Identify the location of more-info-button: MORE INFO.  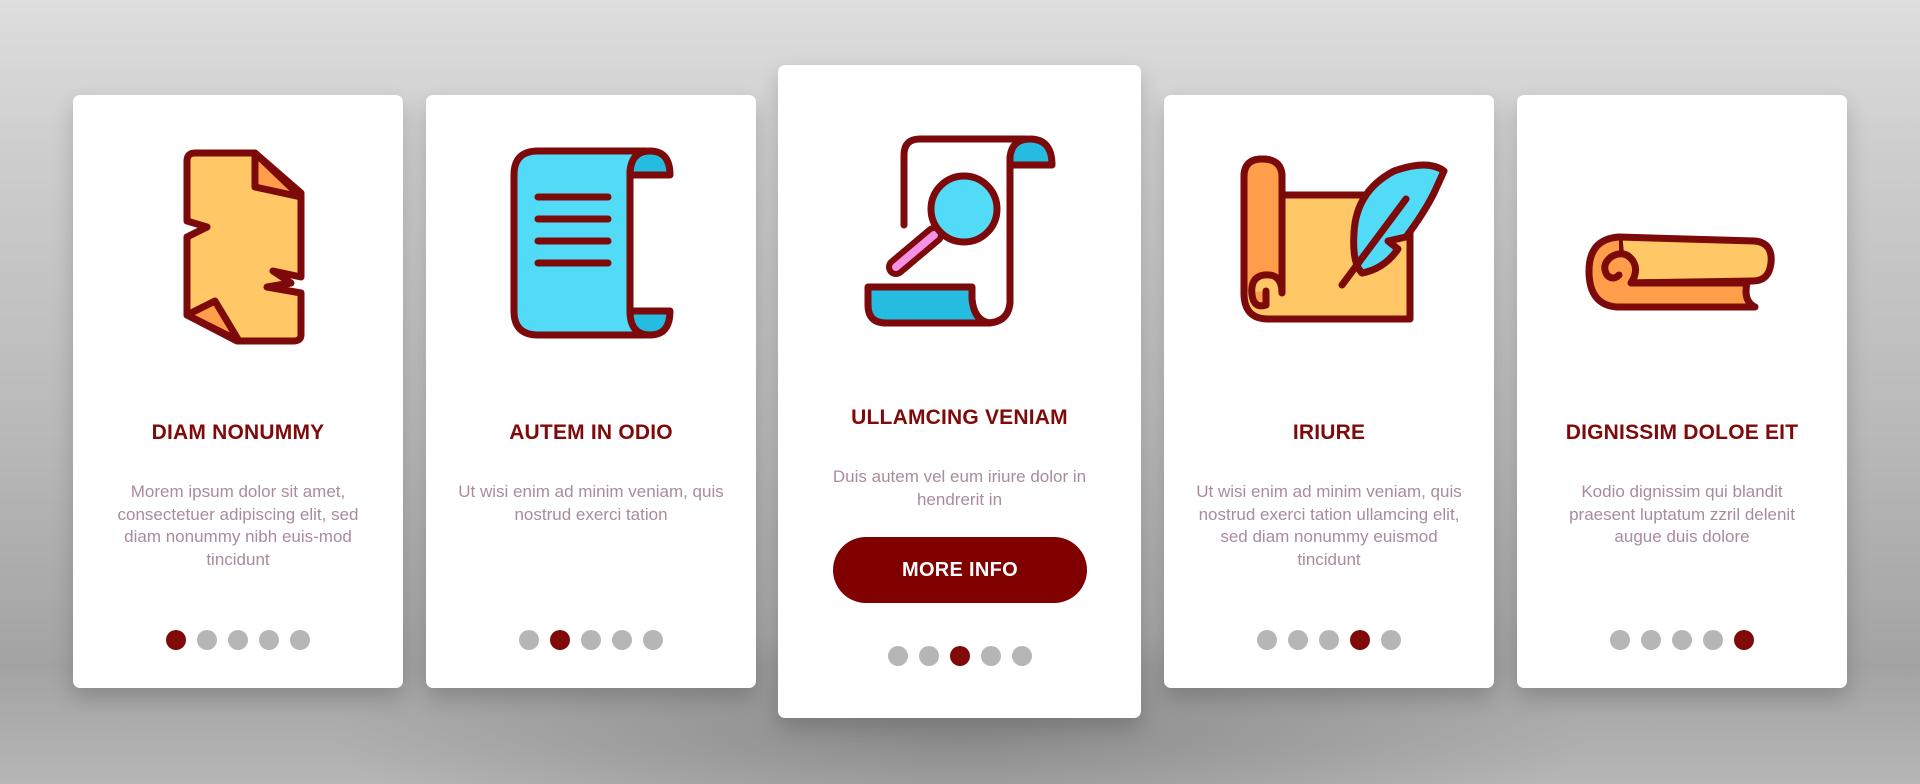
(960, 570).